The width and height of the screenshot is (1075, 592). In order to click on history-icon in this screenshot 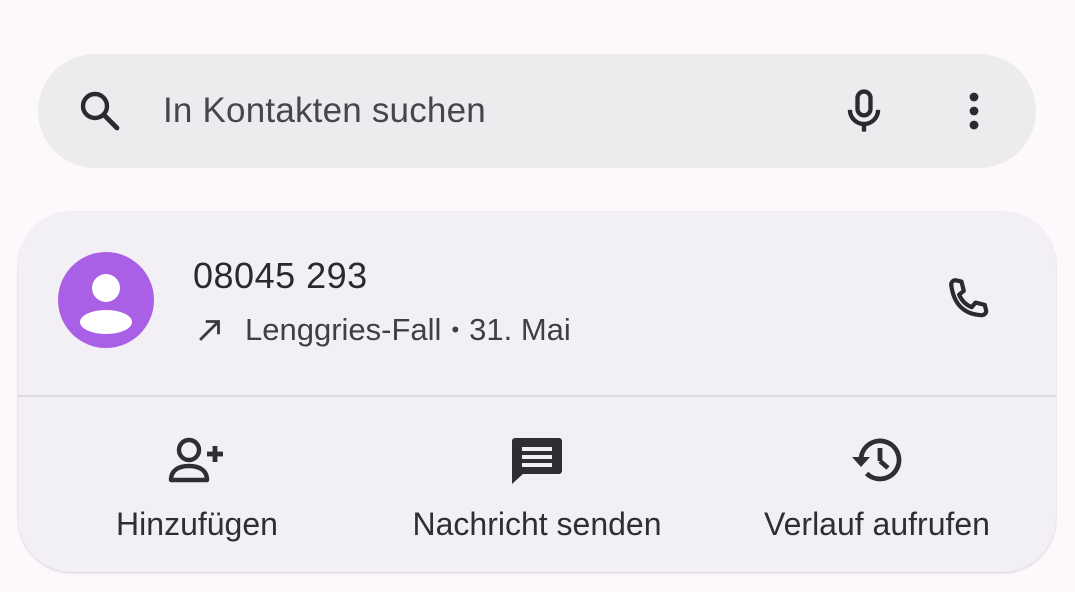, I will do `click(877, 460)`.